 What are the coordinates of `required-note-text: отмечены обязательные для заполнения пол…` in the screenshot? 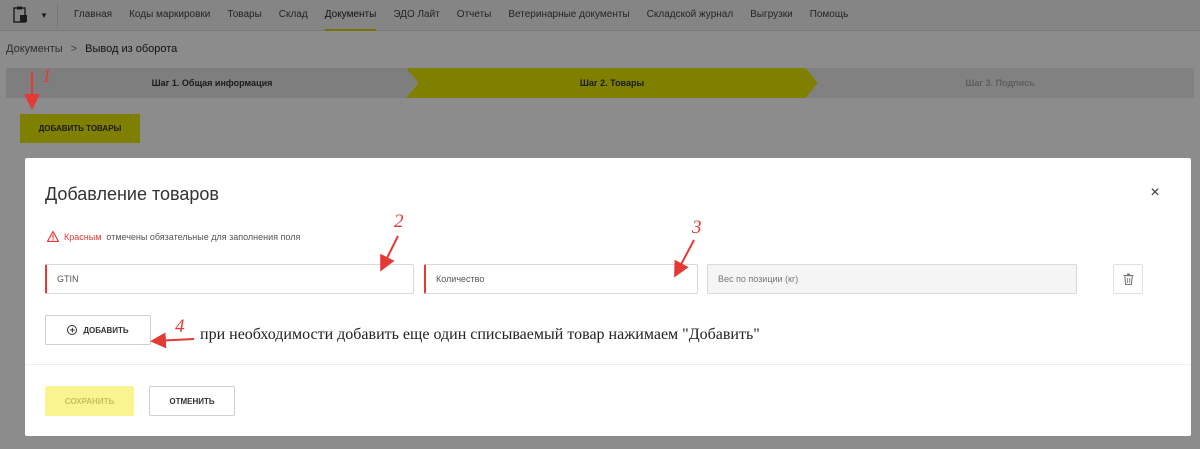 It's located at (203, 236).